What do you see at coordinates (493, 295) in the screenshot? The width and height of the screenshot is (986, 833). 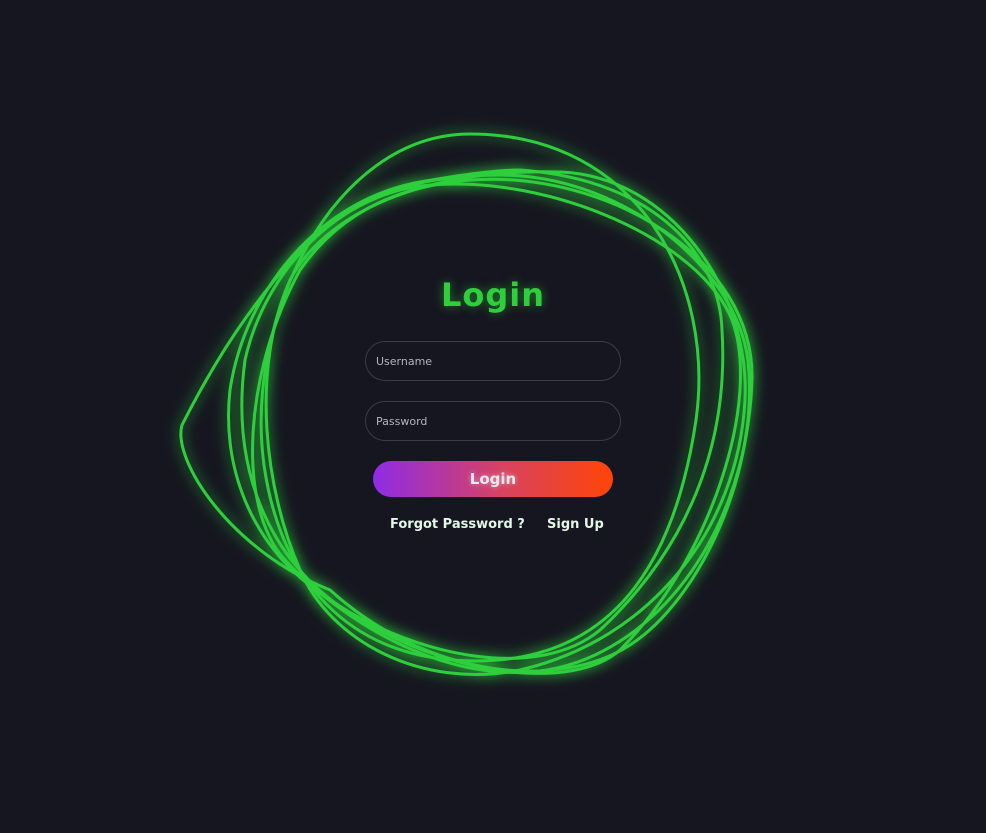 I see `login-title: Login` at bounding box center [493, 295].